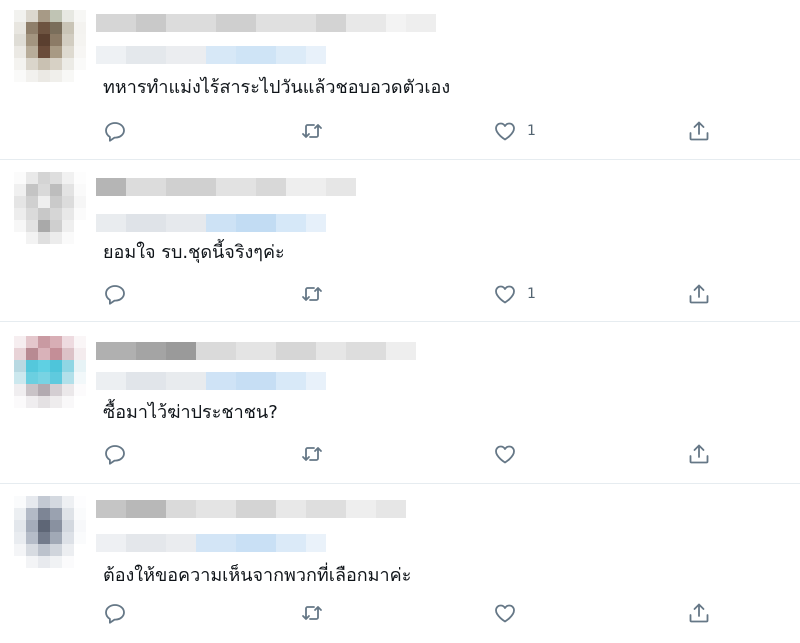  What do you see at coordinates (277, 87) in the screenshot?
I see `tweet-text: ทหารทำแม่งไร้สาระไปวันแล้วชอบอวดตัวเอง` at bounding box center [277, 87].